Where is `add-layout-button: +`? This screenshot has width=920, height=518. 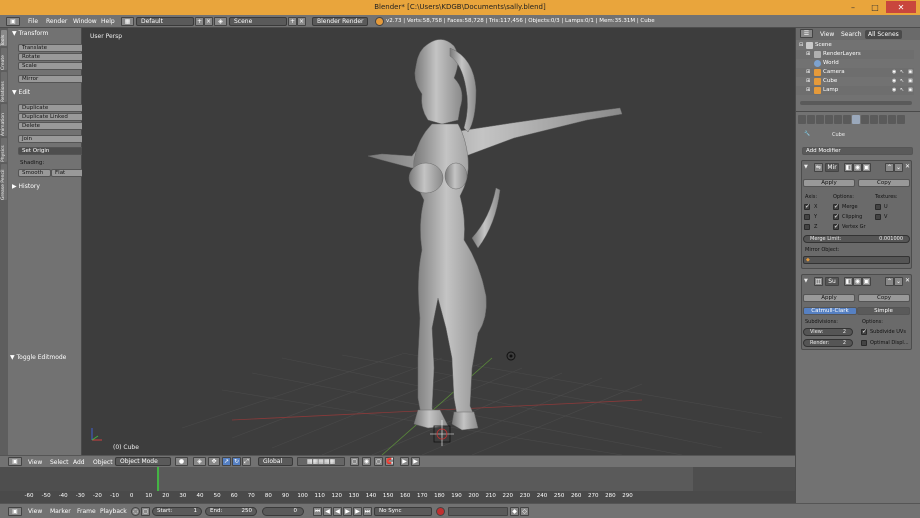
add-layout-button: + is located at coordinates (199, 21).